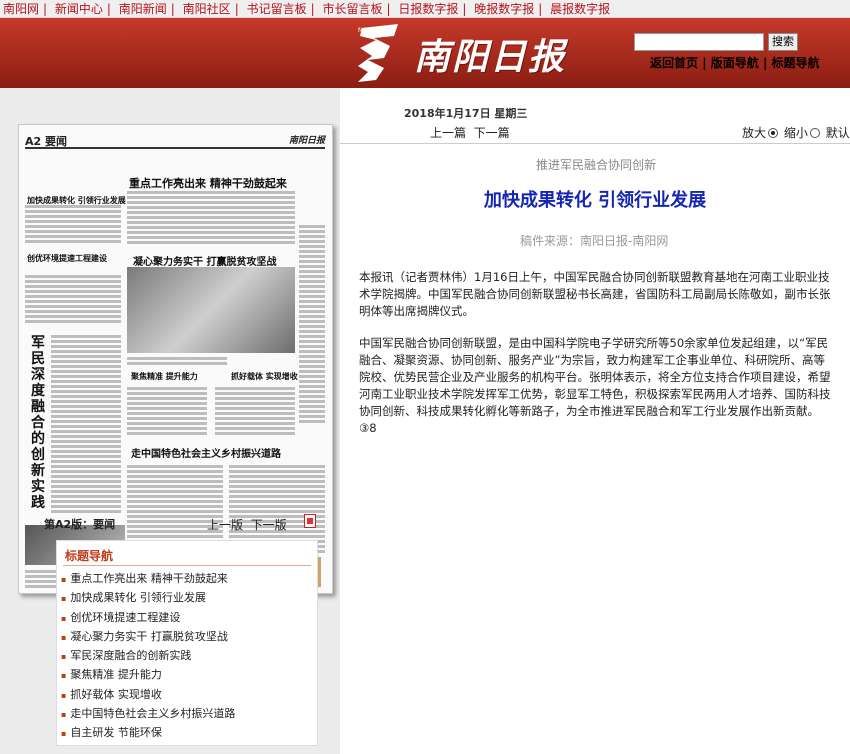 The width and height of the screenshot is (850, 754). What do you see at coordinates (148, 674) in the screenshot?
I see `title-nav-item: 聚焦精准 提升能力` at bounding box center [148, 674].